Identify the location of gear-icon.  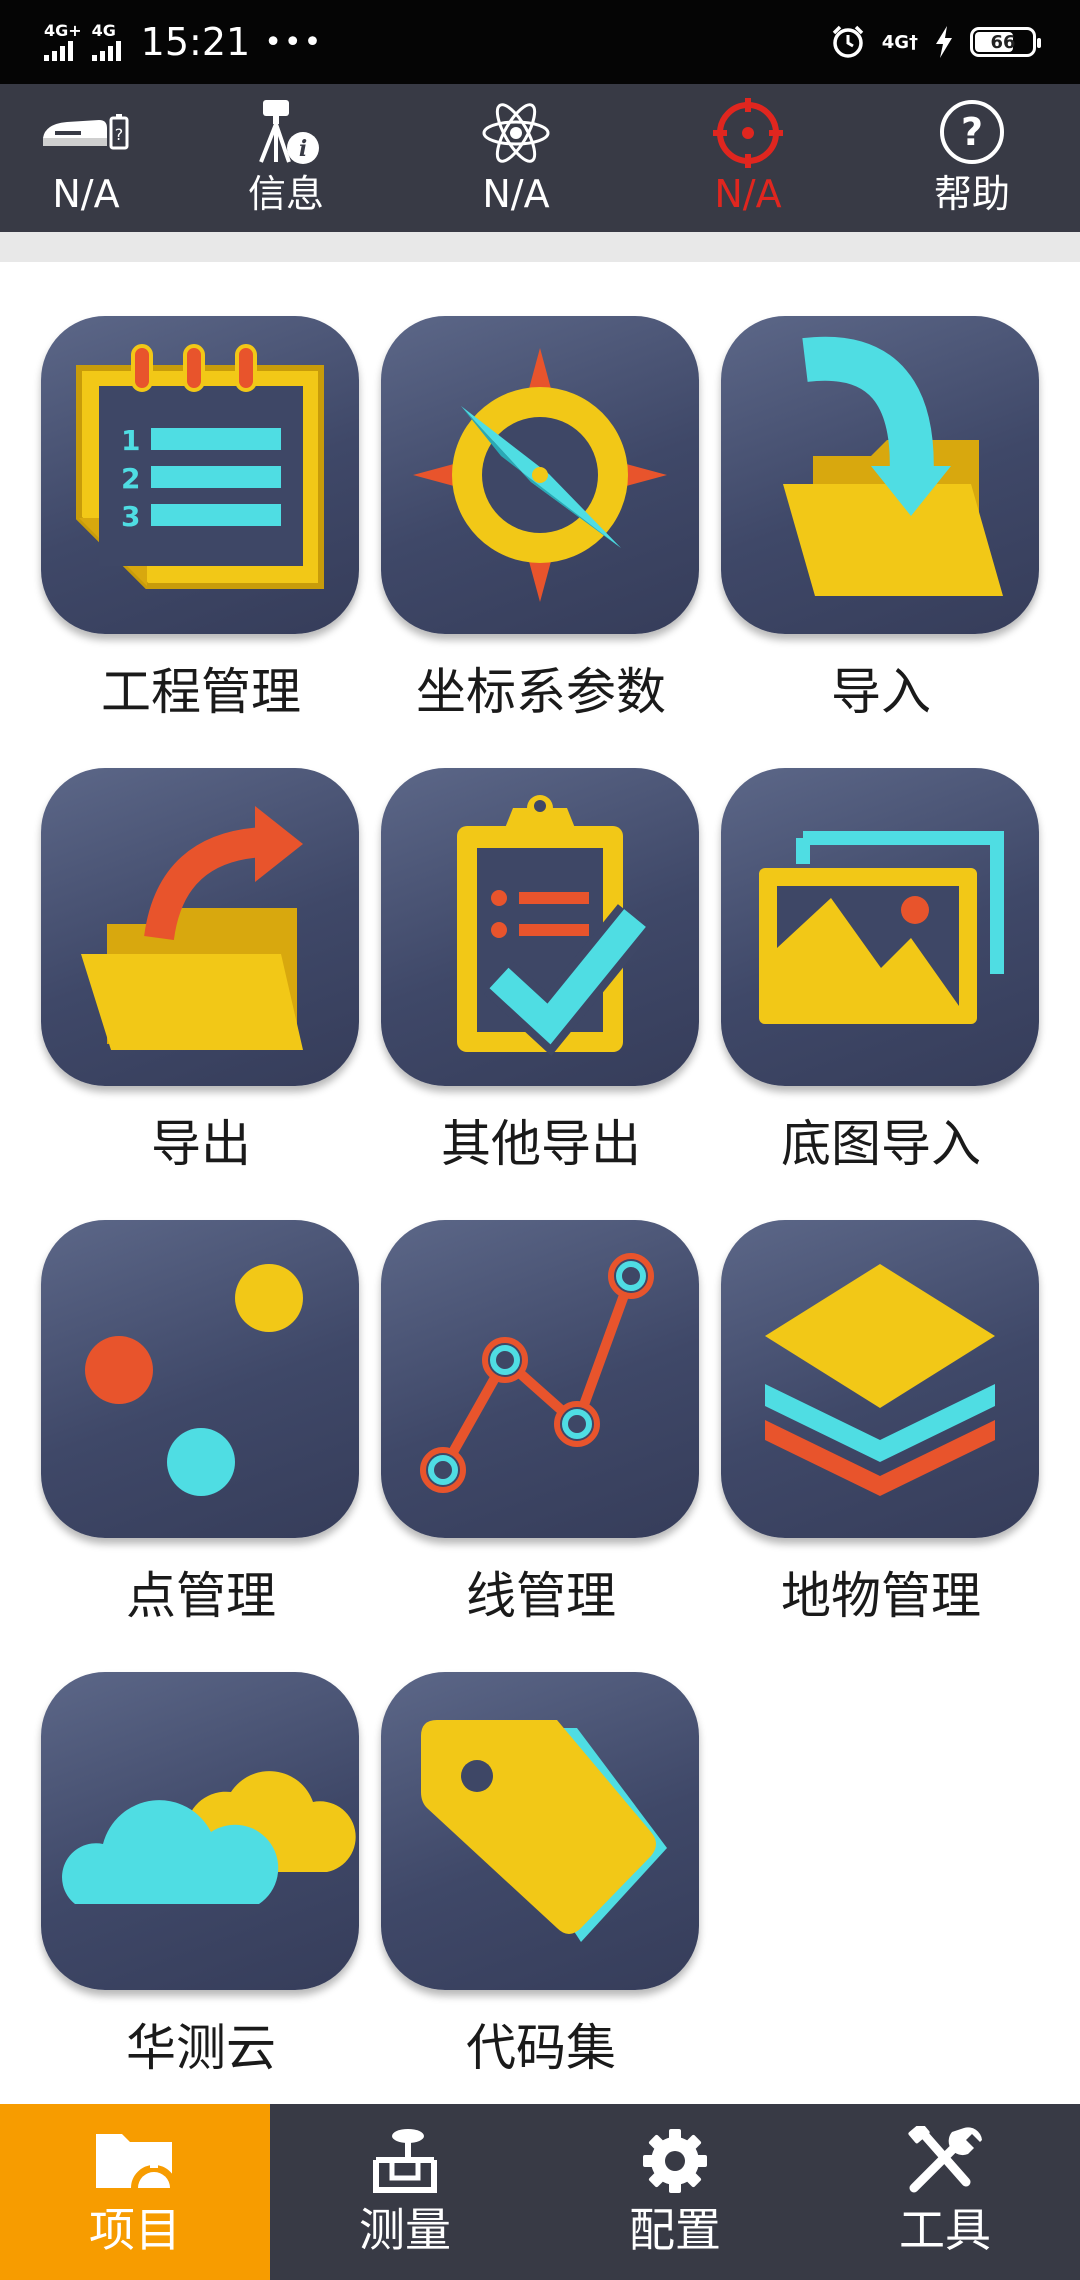
(675, 2161).